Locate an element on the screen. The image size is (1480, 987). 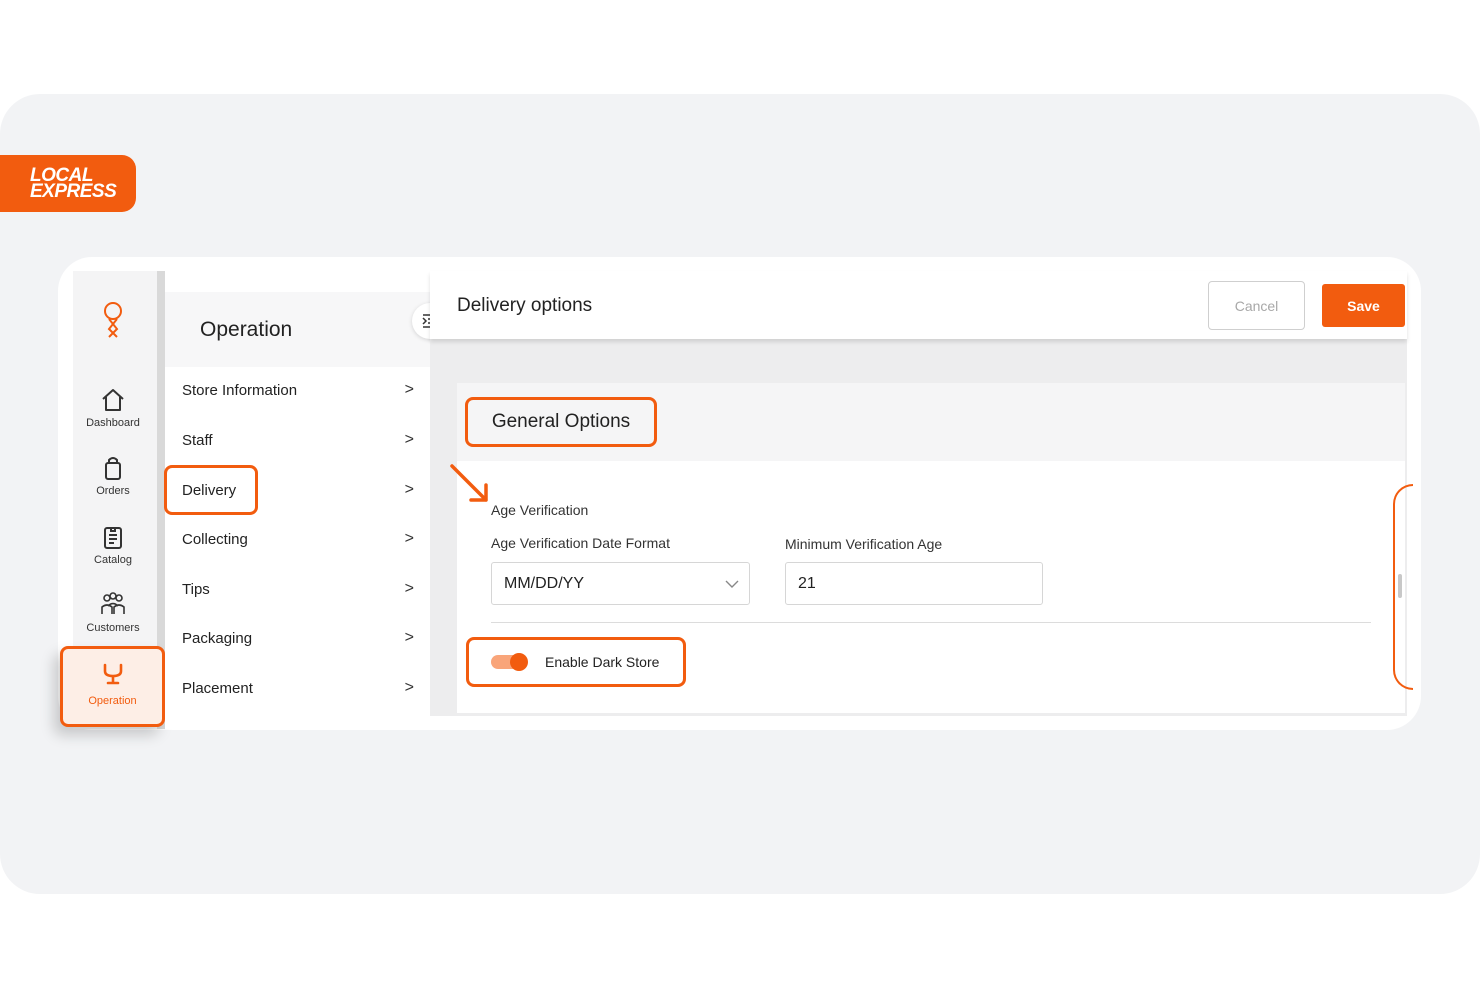
min-age-label: Minimum Verification Age is located at coordinates (864, 544).